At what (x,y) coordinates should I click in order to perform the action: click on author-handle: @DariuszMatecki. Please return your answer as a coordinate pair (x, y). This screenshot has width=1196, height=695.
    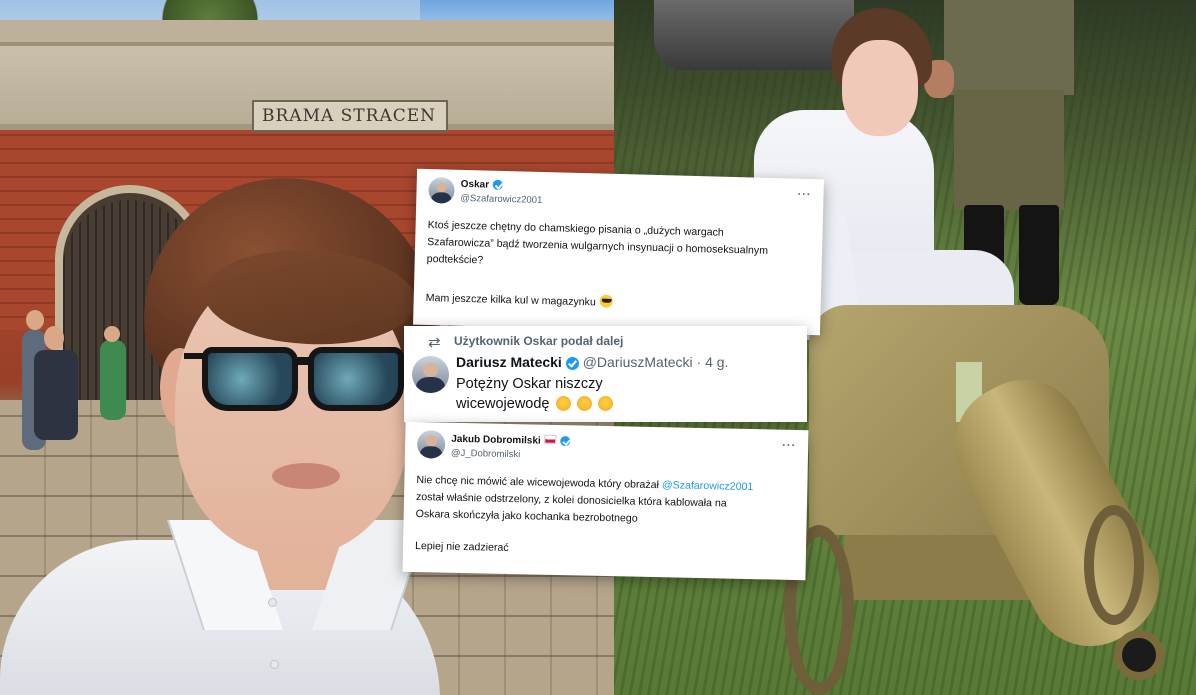
    Looking at the image, I should click on (638, 362).